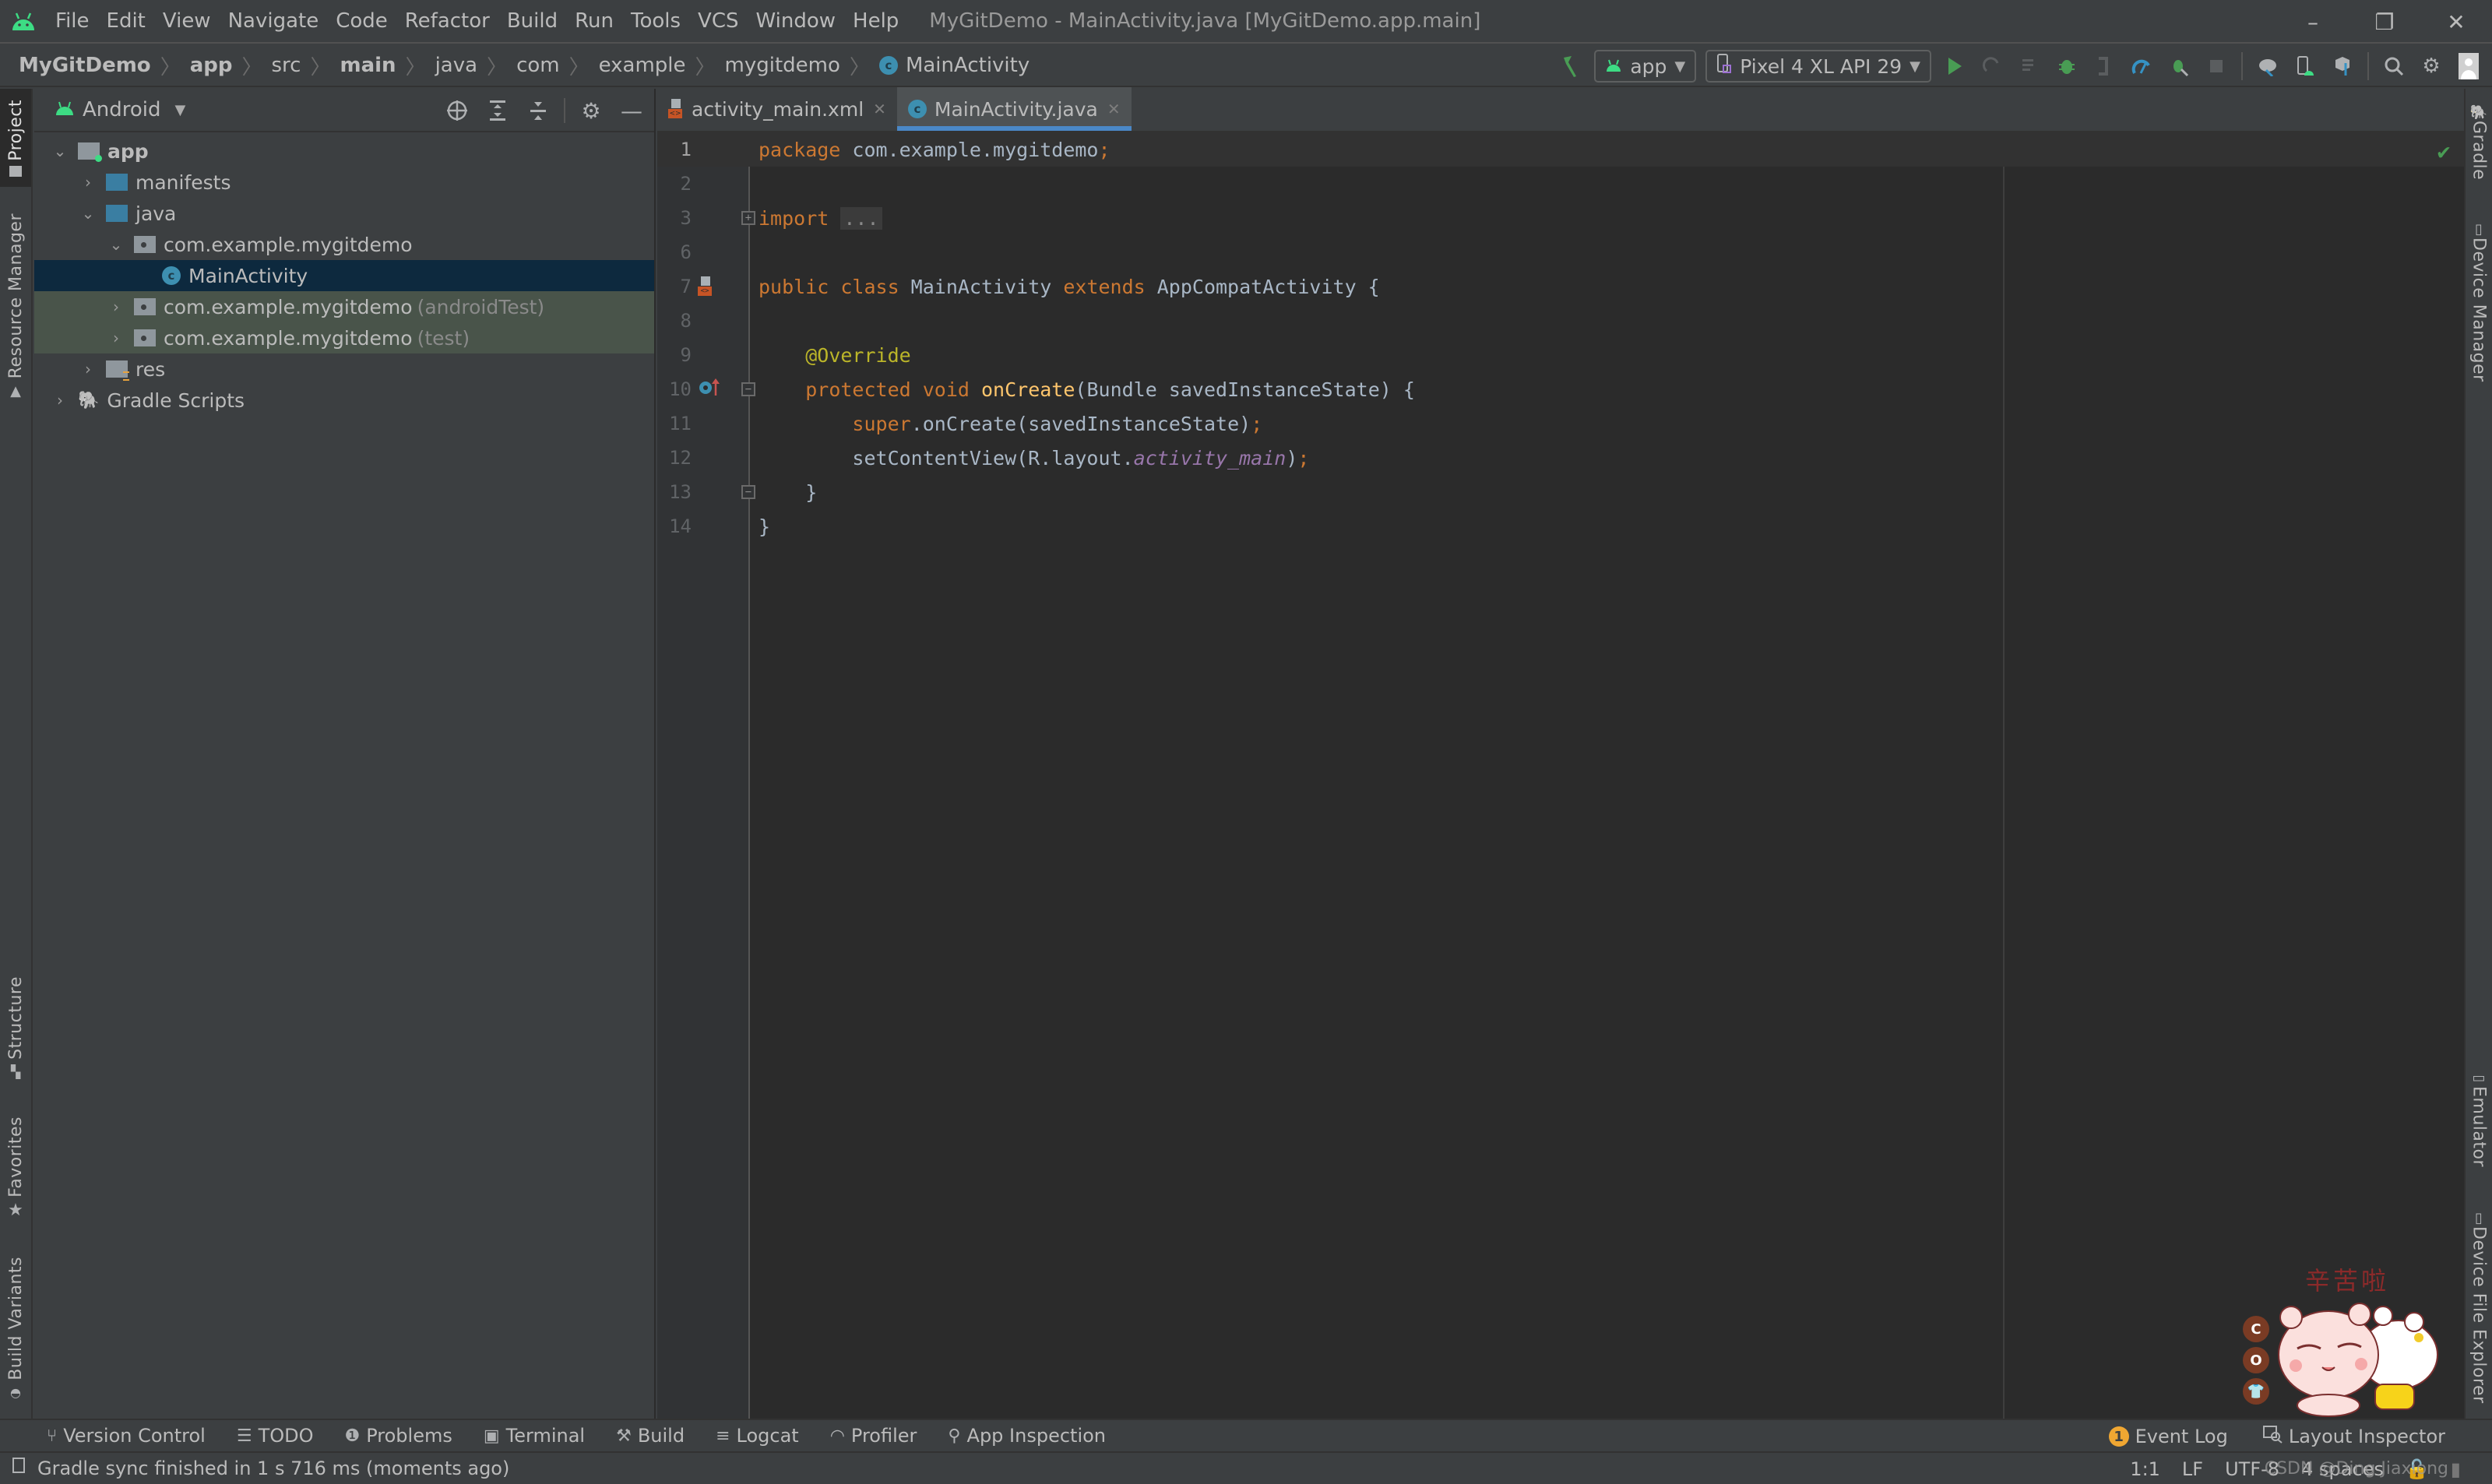 The image size is (2492, 1484). What do you see at coordinates (538, 65) in the screenshot?
I see `breadcrumb-item: com` at bounding box center [538, 65].